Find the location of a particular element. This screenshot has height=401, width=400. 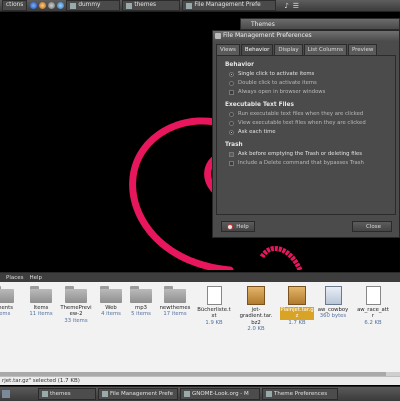

status-bar: rjet.tar.gz" selected (1.7 KB) is located at coordinates (200, 380).